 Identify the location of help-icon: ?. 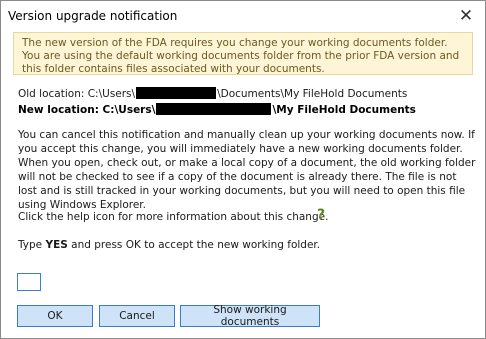
(323, 215).